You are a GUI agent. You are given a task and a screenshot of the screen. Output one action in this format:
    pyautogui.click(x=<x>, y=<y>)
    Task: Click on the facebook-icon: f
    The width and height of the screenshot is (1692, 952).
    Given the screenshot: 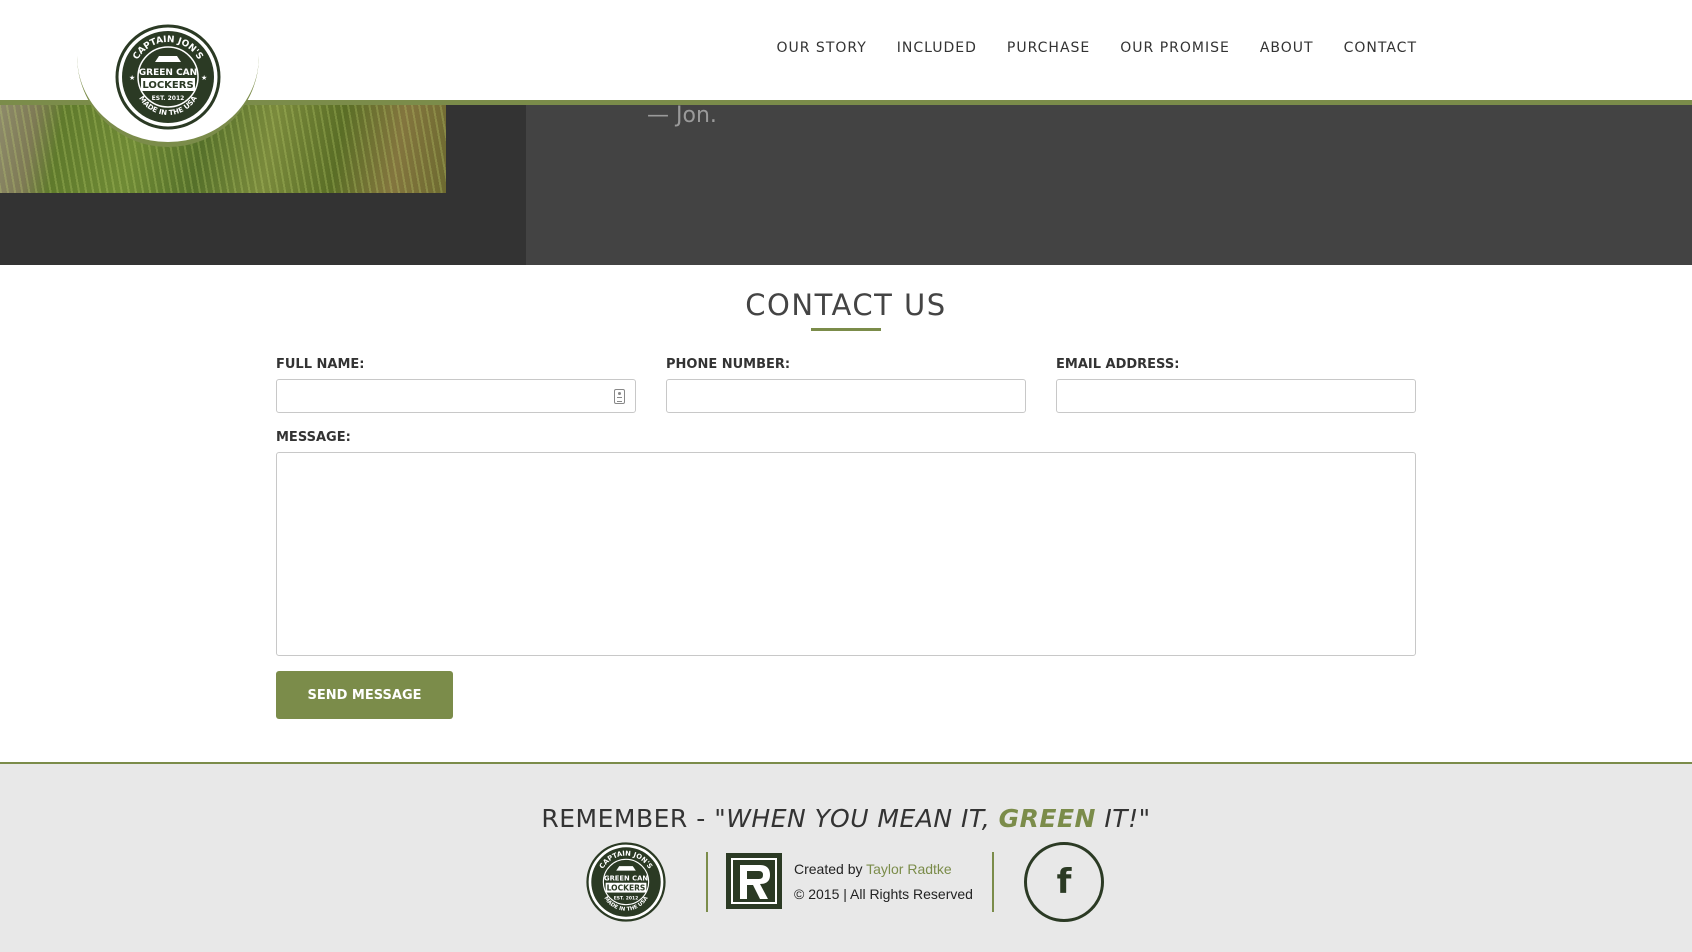 What is the action you would take?
    pyautogui.click(x=1064, y=882)
    